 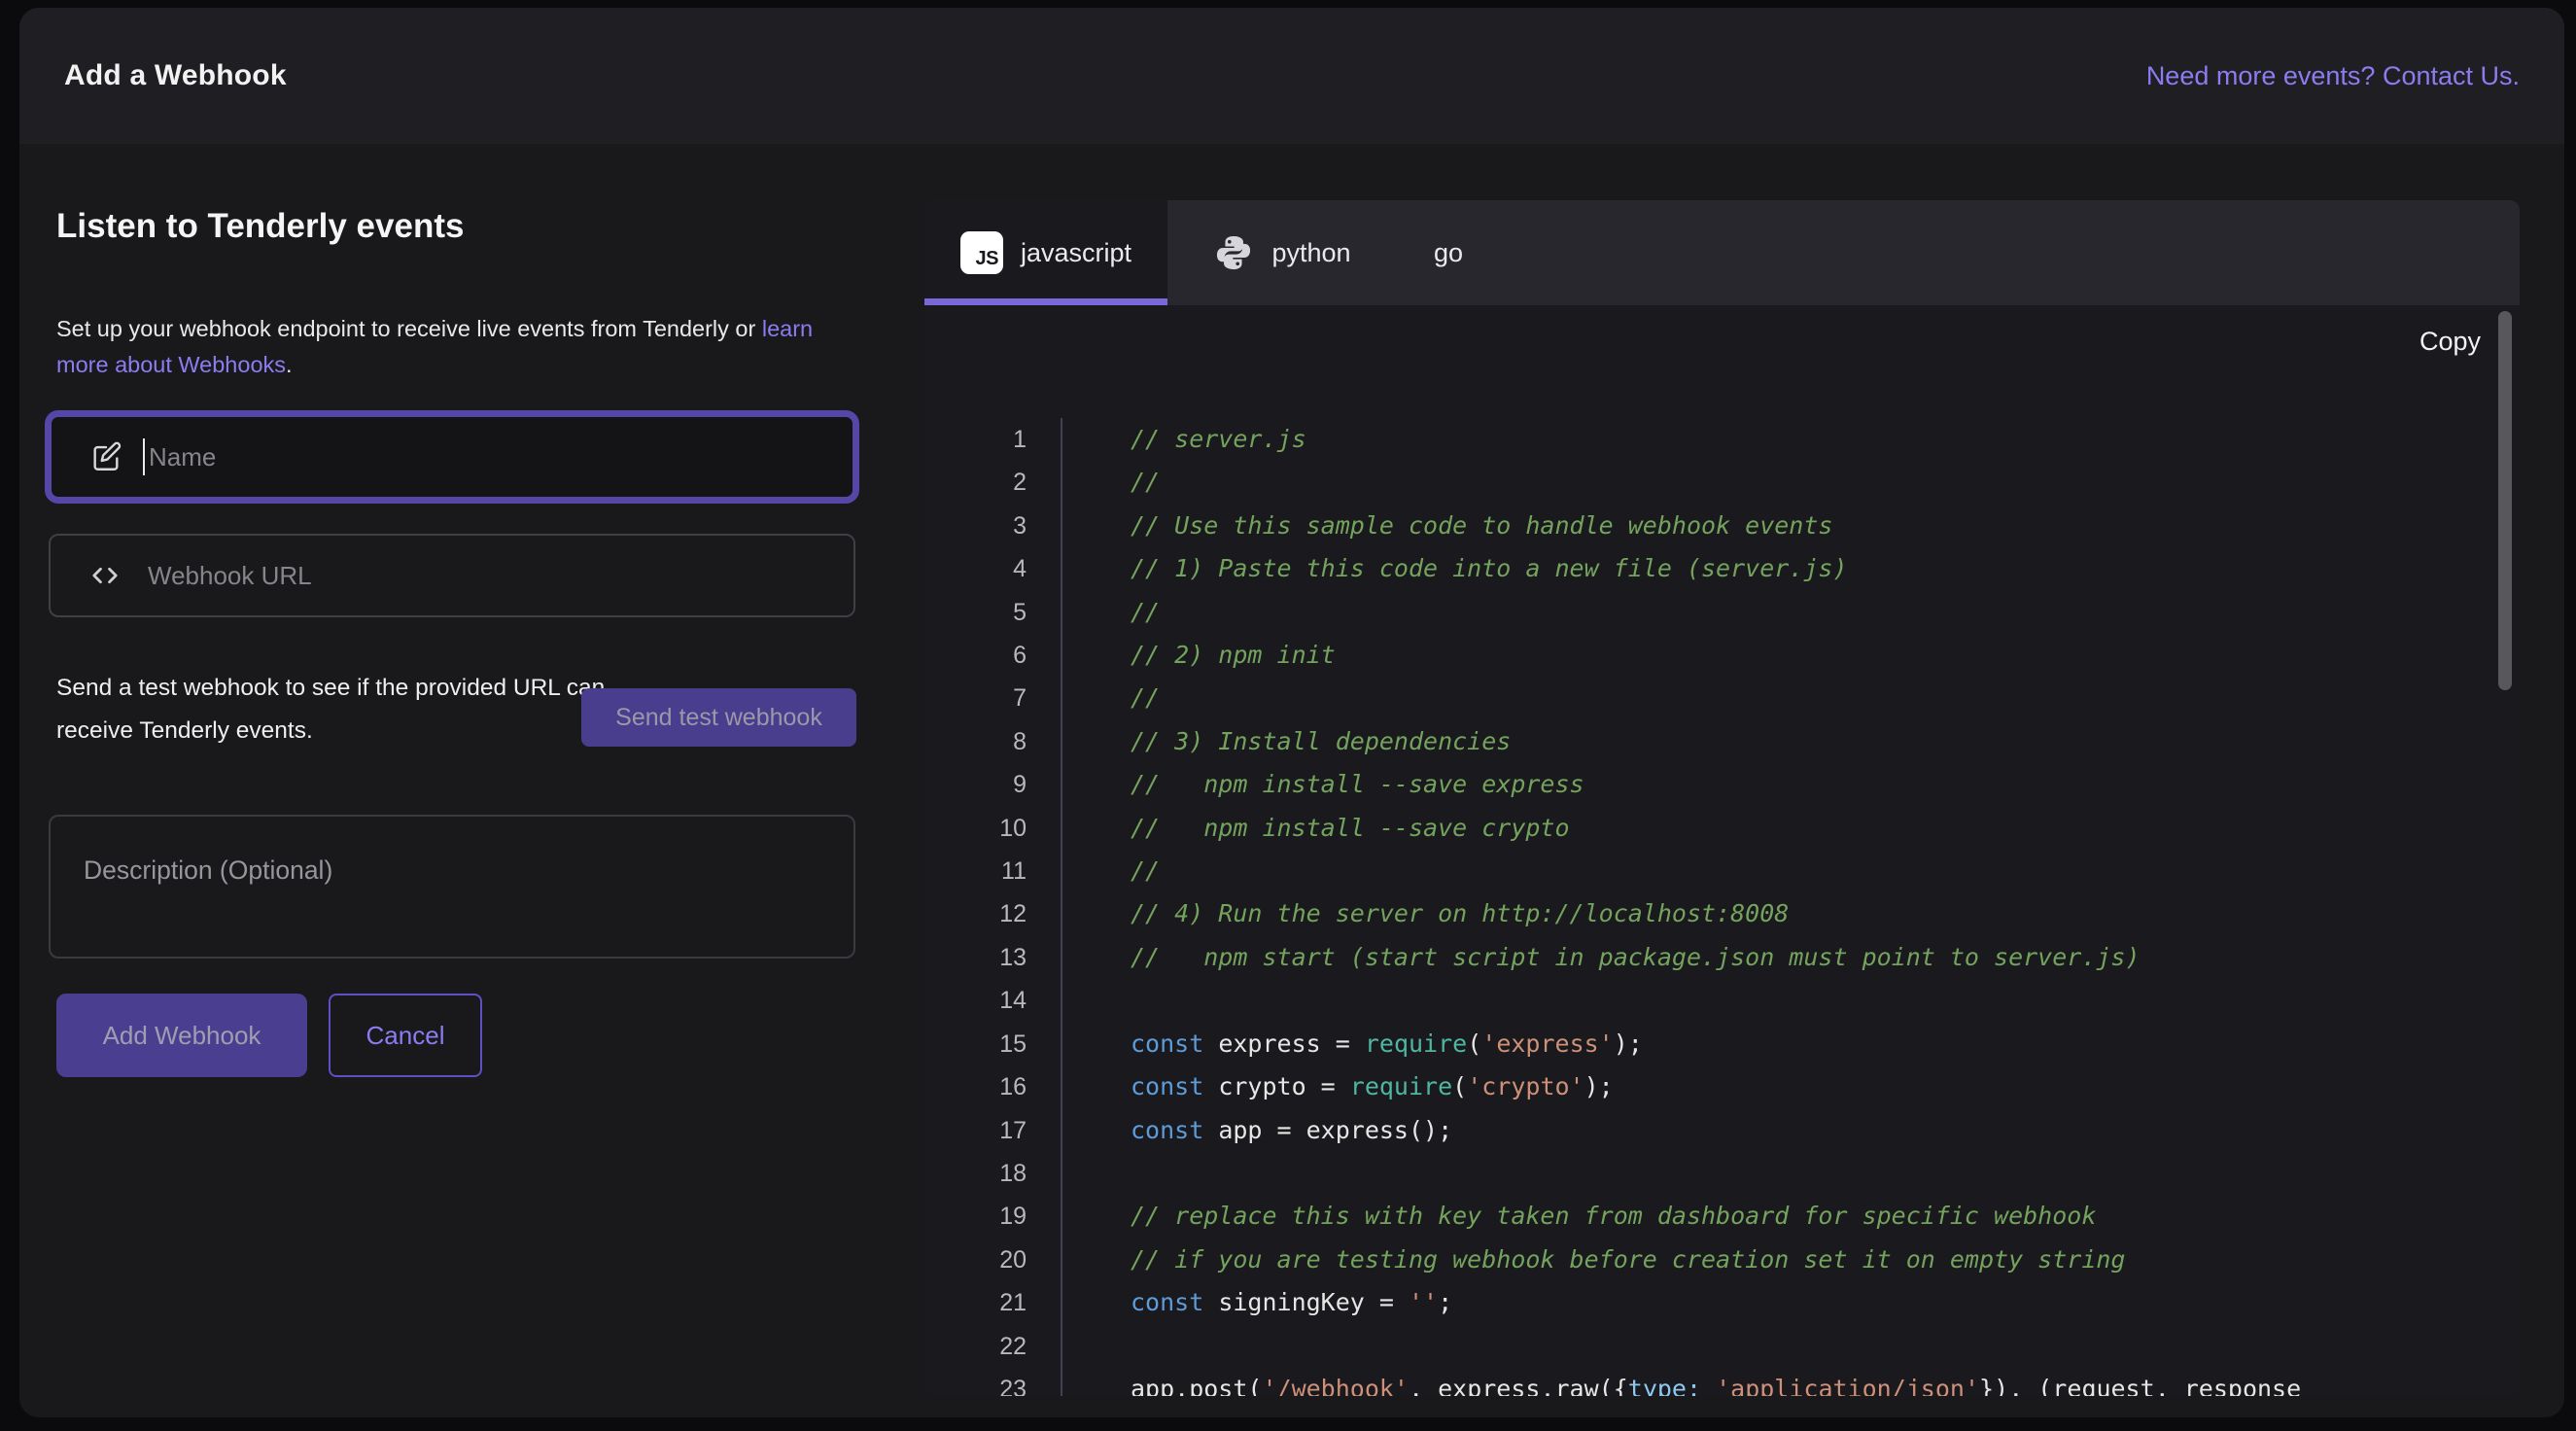 What do you see at coordinates (1722, 252) in the screenshot?
I see `code-tabbar: JS javascript python go` at bounding box center [1722, 252].